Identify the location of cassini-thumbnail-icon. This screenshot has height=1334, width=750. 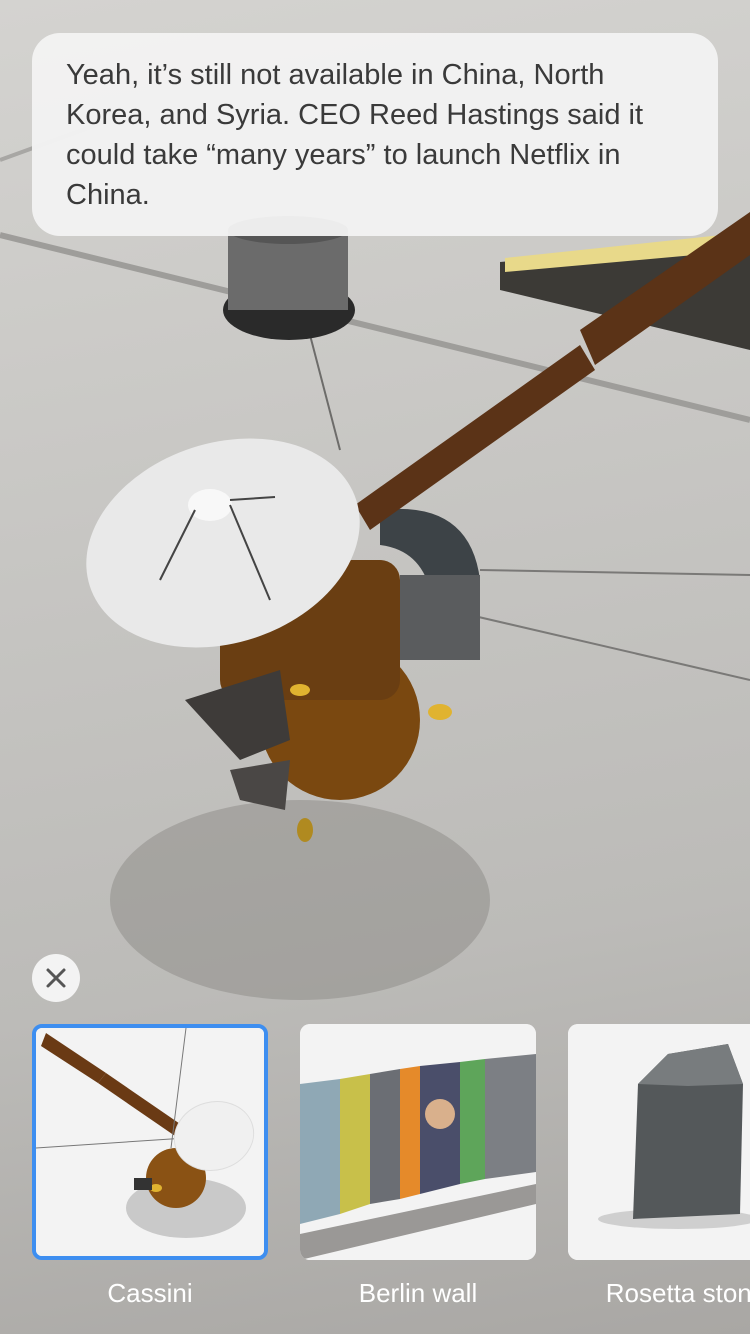
(150, 1142).